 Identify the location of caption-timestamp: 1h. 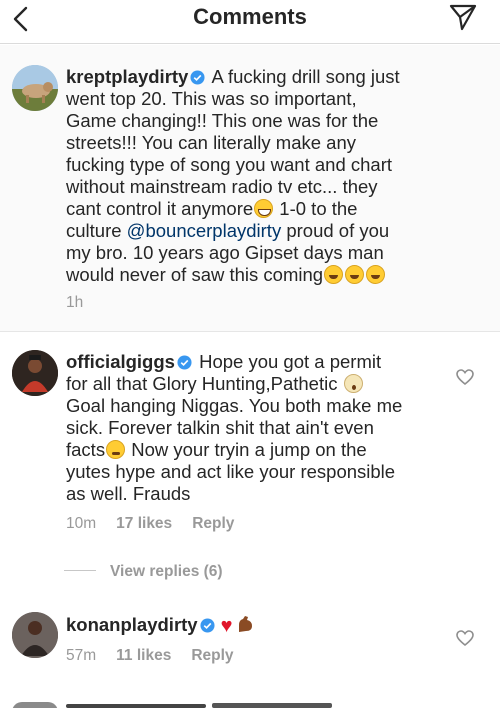
(75, 302).